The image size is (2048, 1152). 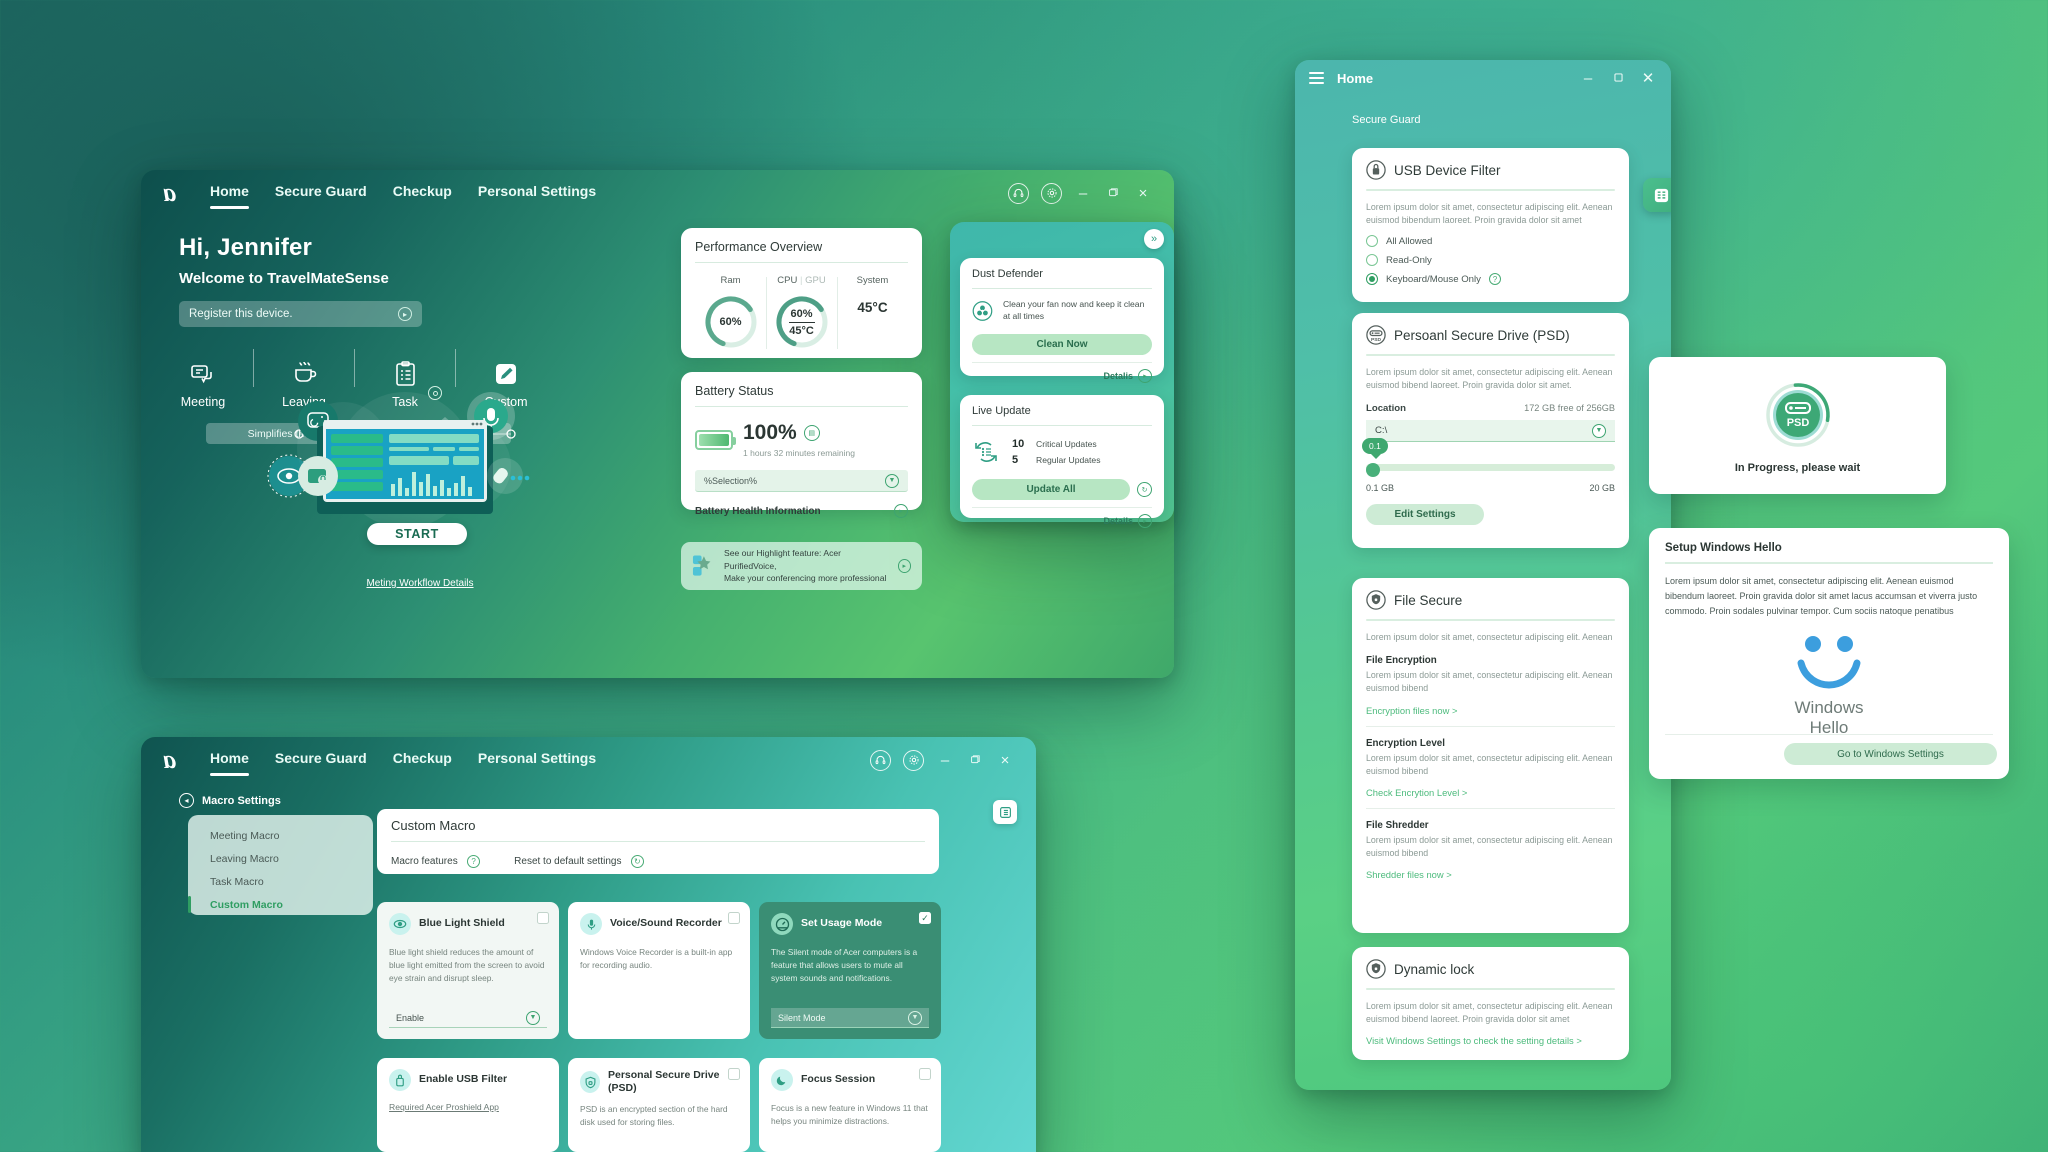 I want to click on proshield-required-link: Required Acer Proshield App, so click(x=468, y=1107).